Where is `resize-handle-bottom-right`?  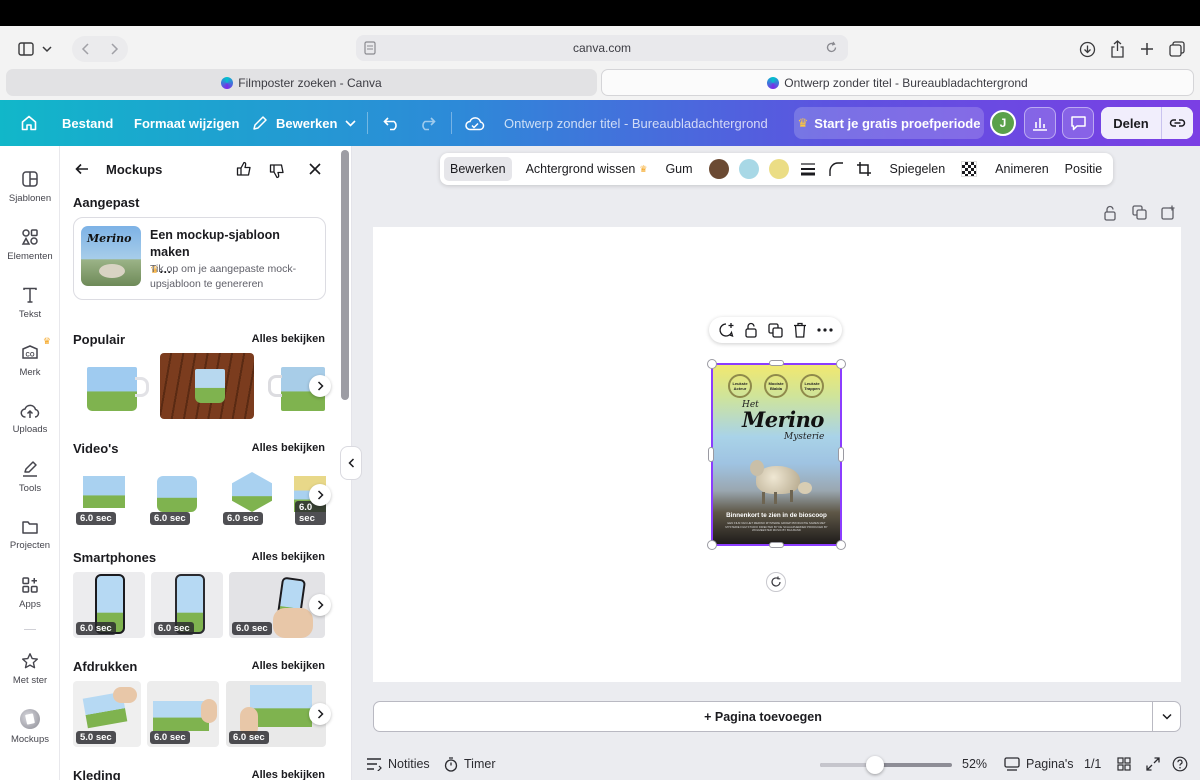
resize-handle-bottom-right is located at coordinates (841, 545).